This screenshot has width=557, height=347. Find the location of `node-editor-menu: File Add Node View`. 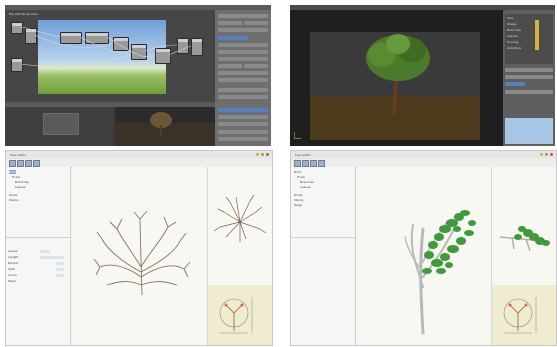

node-editor-menu: File Add Node View is located at coordinates (23, 14).